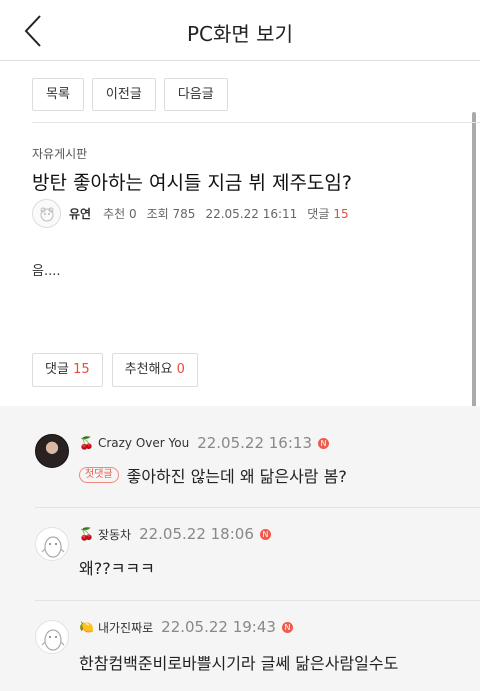 This screenshot has width=480, height=691. What do you see at coordinates (218, 627) in the screenshot?
I see `comment-date: 22.05.22 19:43` at bounding box center [218, 627].